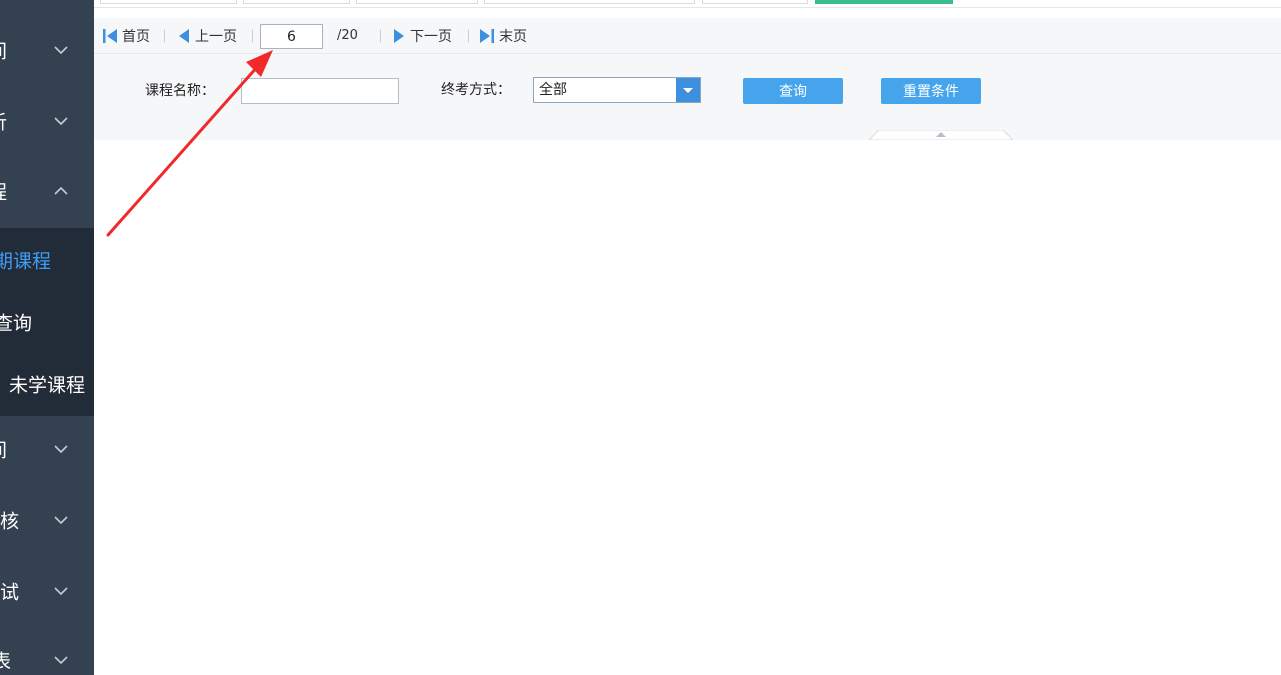  Describe the element at coordinates (476, 90) in the screenshot. I see `exam-mode-label: 终考方式：` at that location.